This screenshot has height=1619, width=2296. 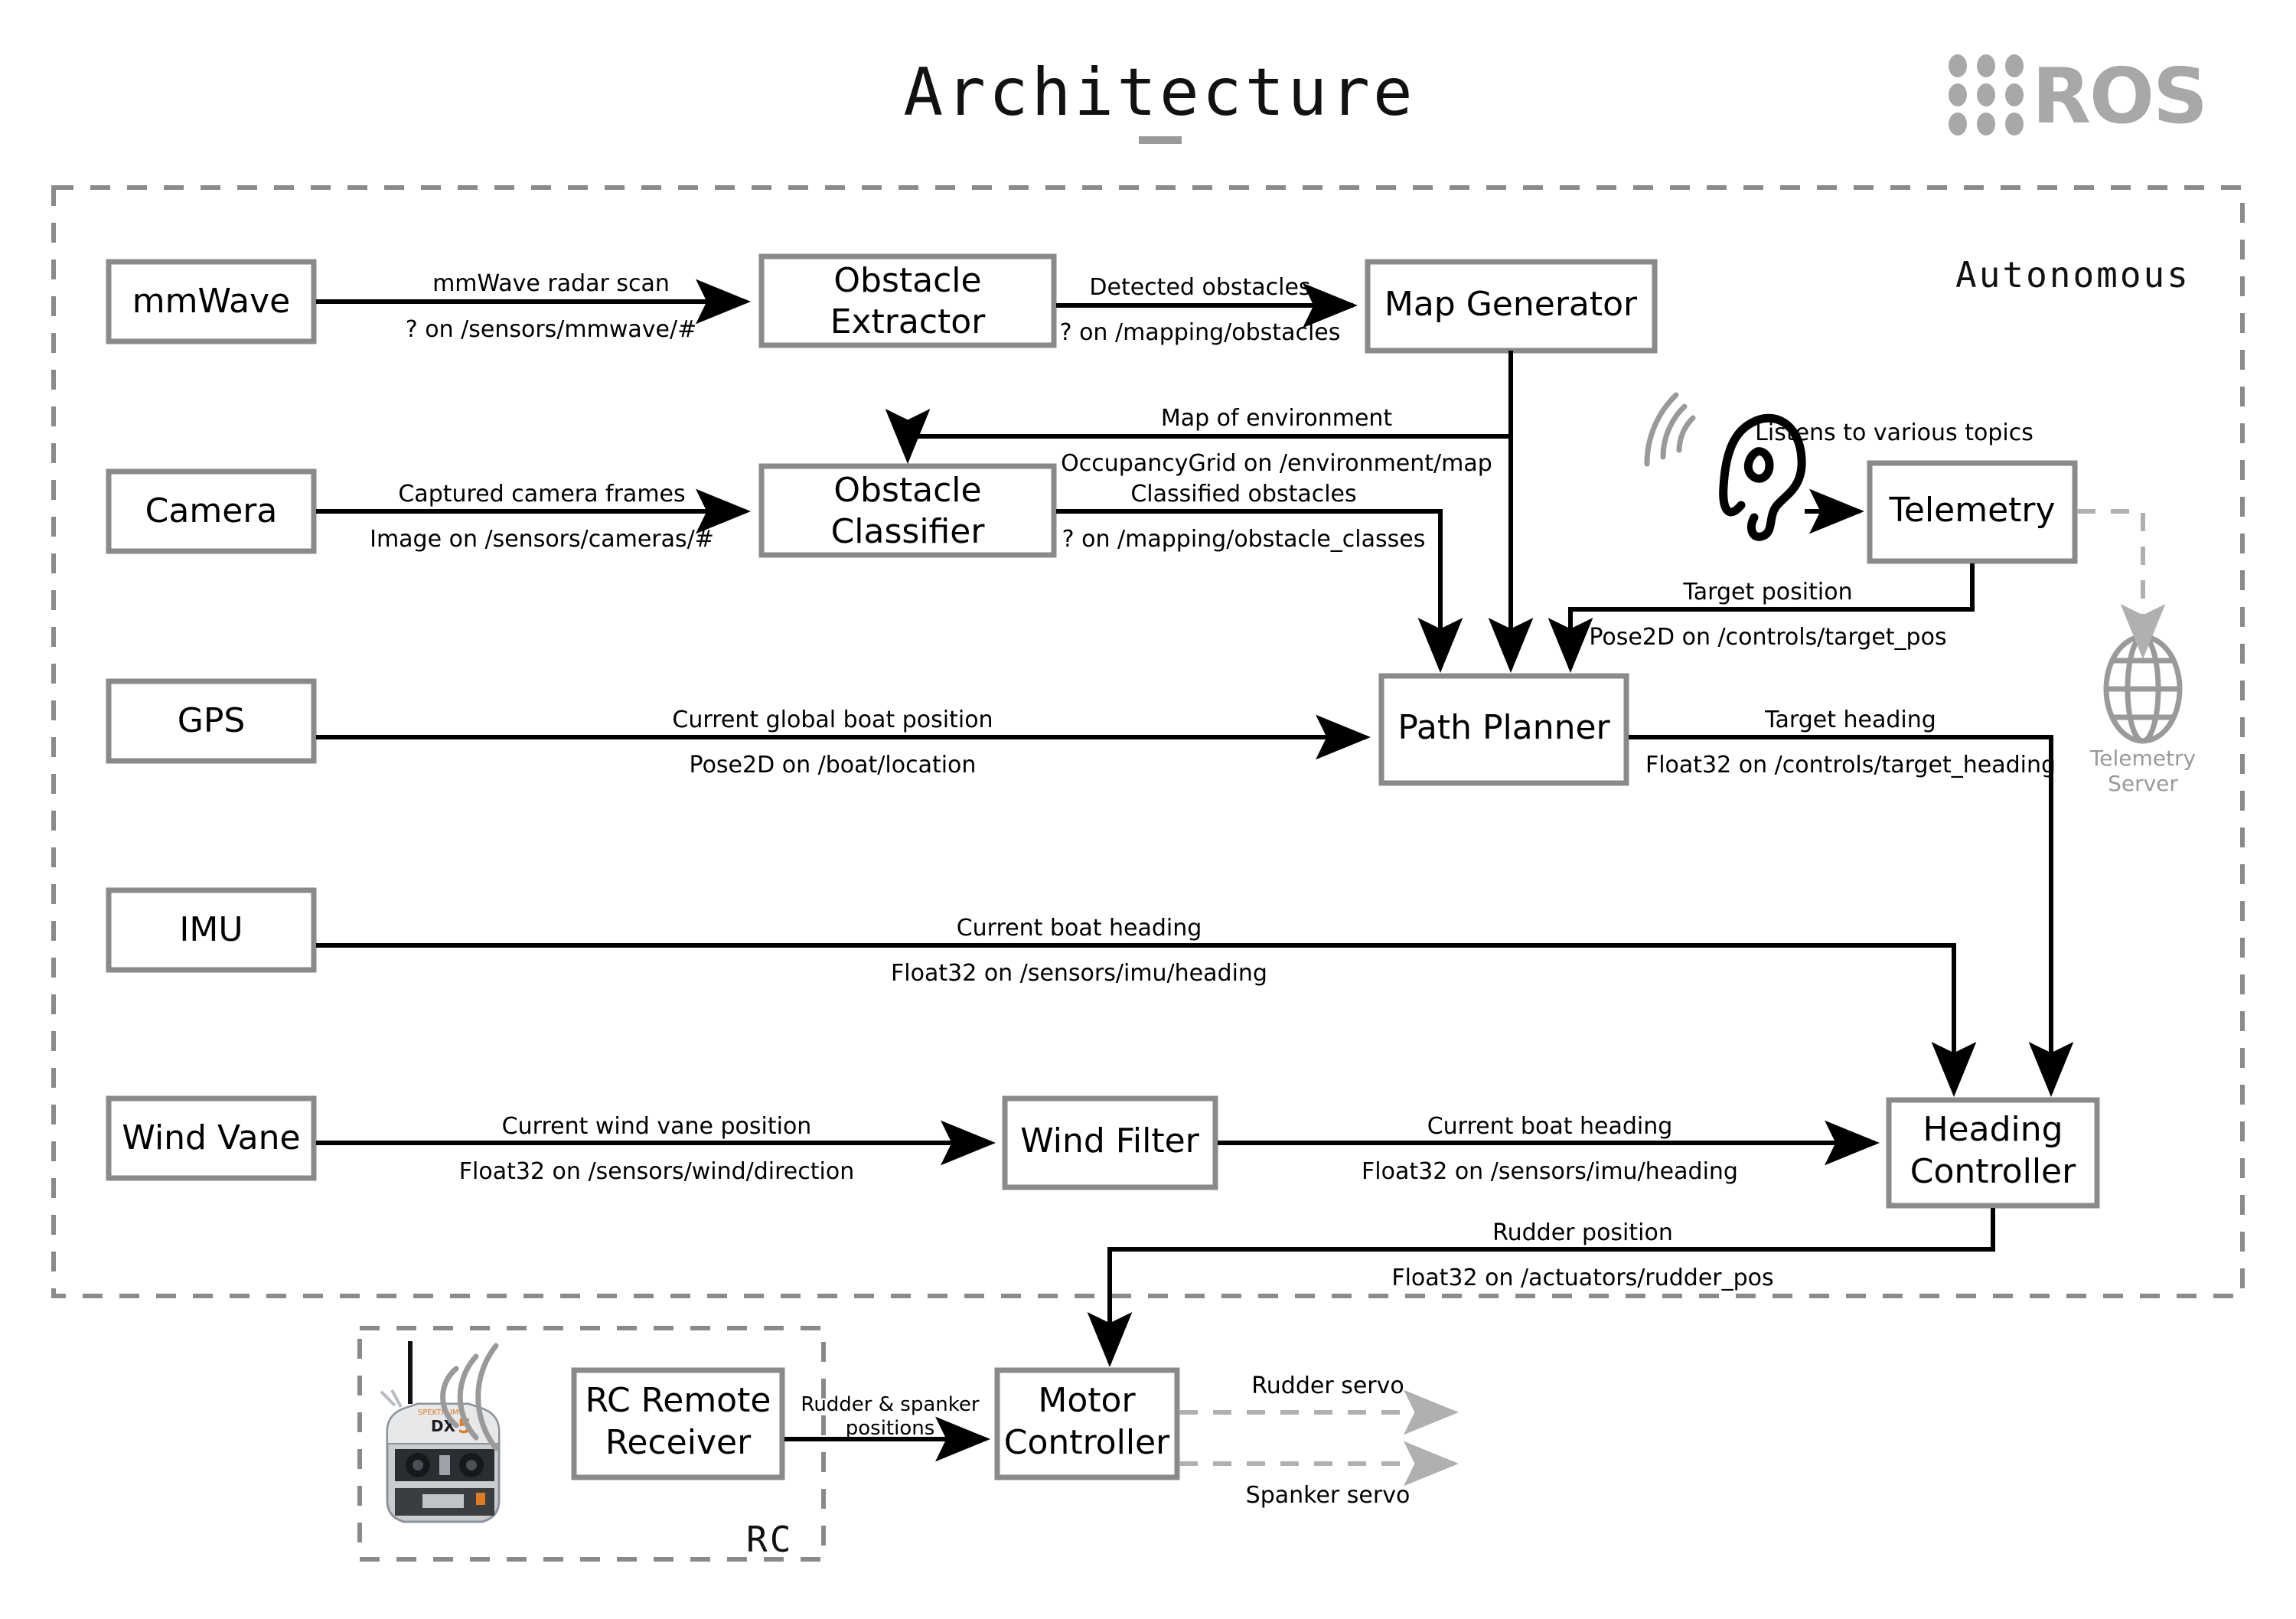 What do you see at coordinates (1199, 287) in the screenshot?
I see `edge-extractor-to-map-label-top: Detected obstacles` at bounding box center [1199, 287].